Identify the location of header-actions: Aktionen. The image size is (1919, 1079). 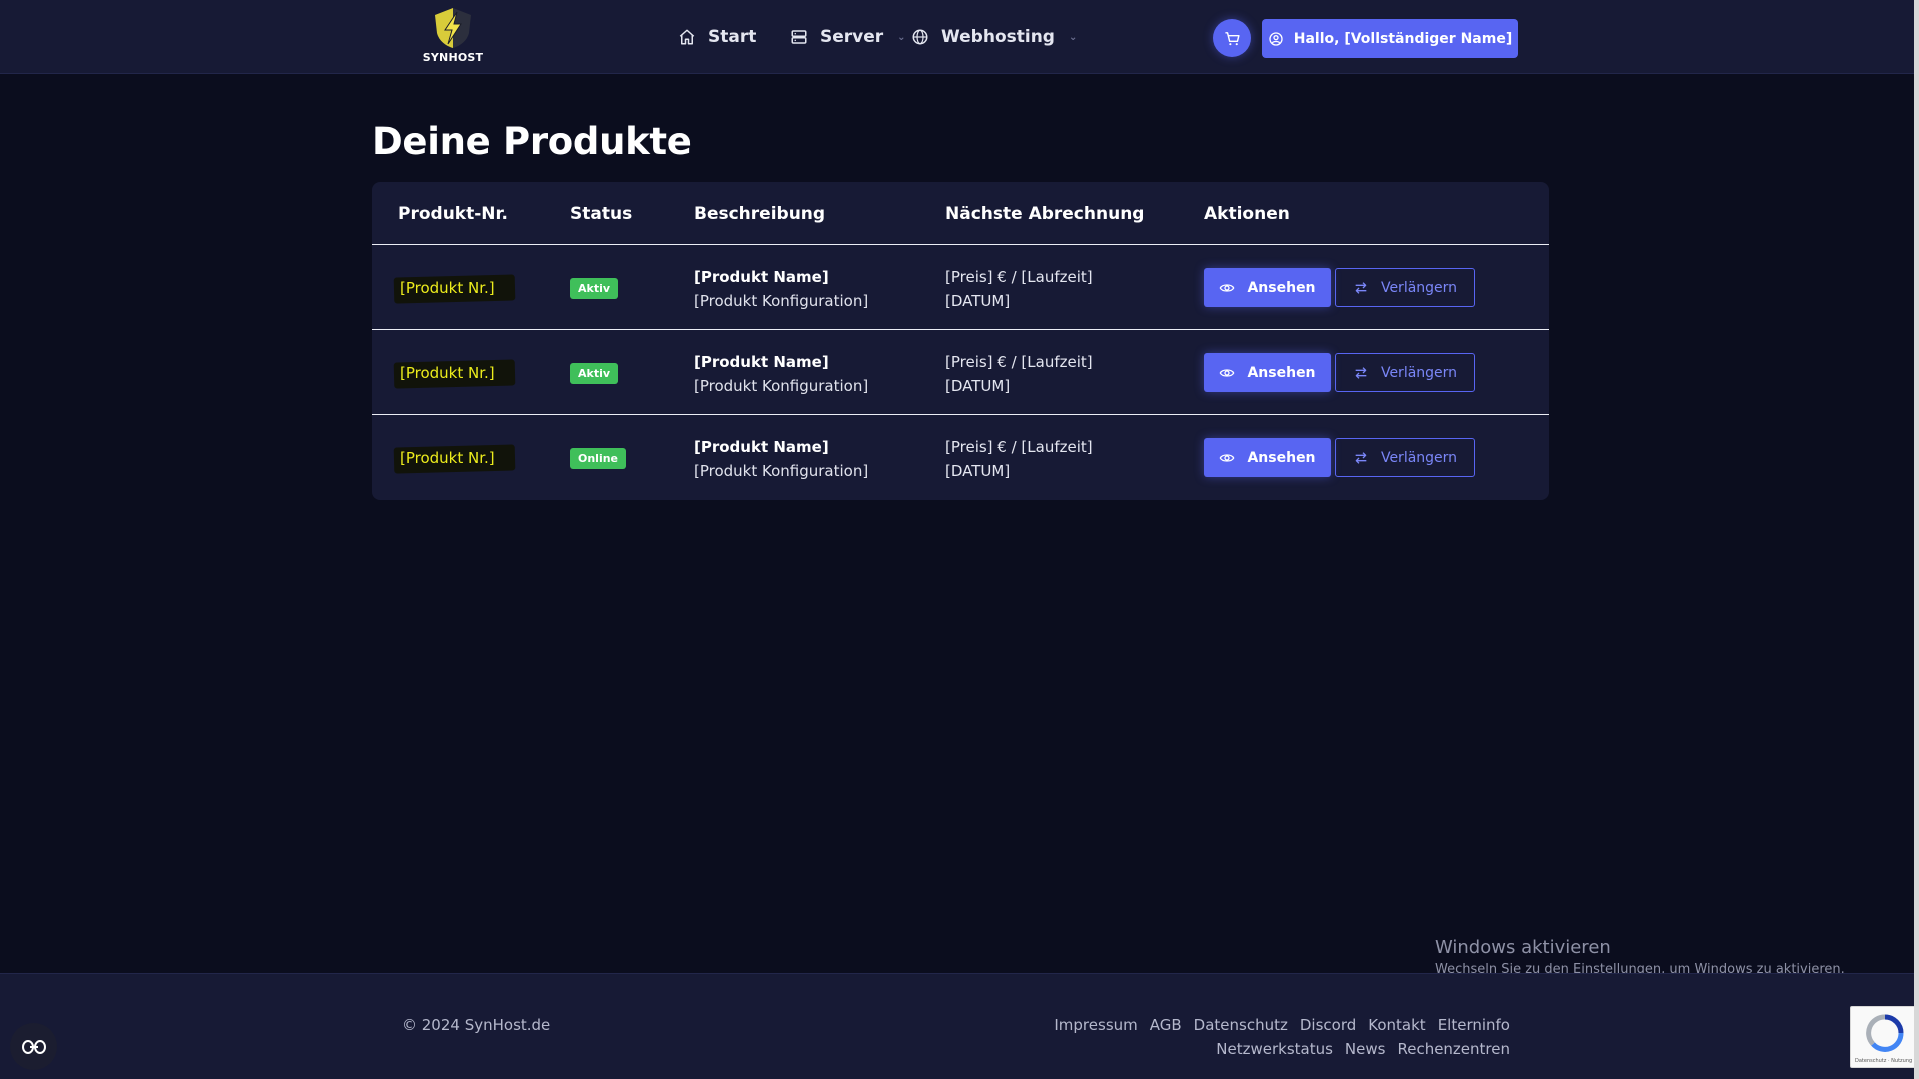
(1247, 214).